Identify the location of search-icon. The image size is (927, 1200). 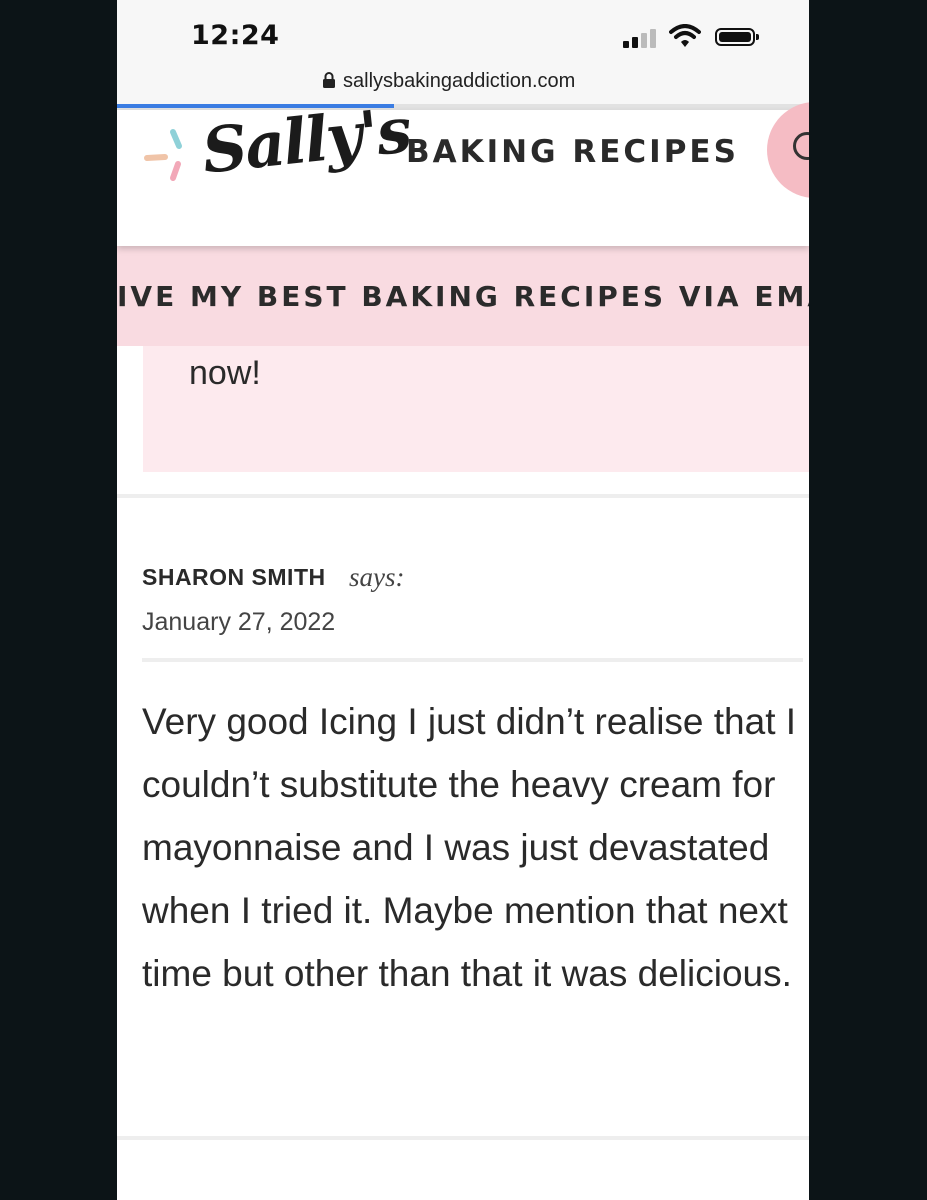
(801, 146).